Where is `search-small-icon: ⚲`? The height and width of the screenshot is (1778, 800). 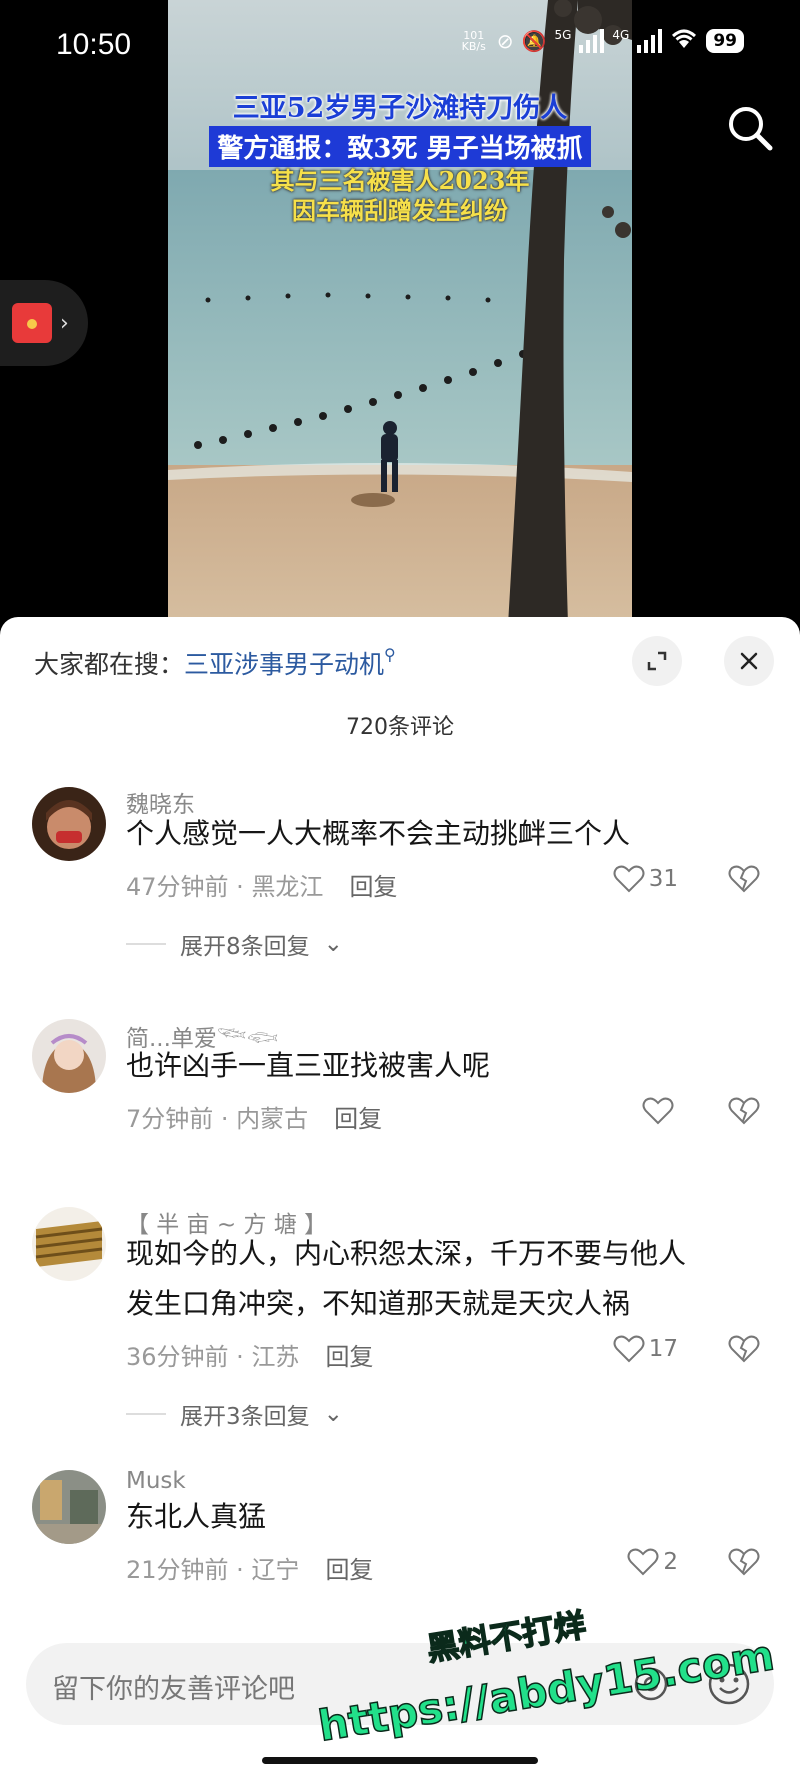
search-small-icon: ⚲ is located at coordinates (390, 654).